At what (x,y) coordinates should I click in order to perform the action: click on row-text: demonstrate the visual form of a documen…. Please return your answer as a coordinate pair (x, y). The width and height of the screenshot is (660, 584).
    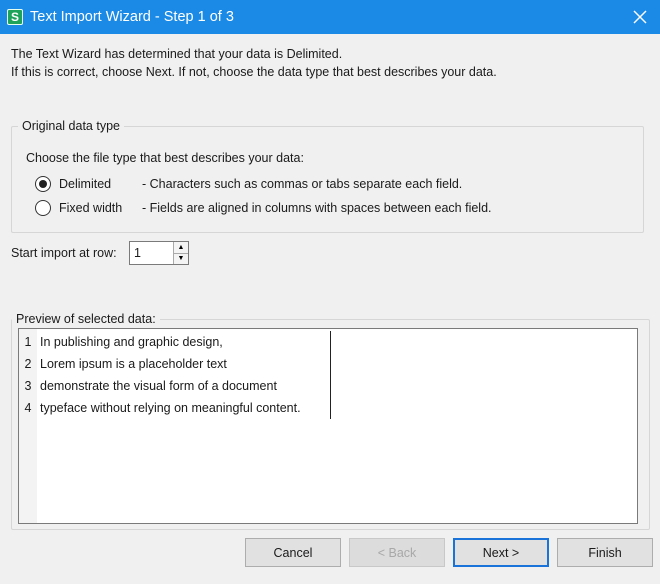
    Looking at the image, I should click on (158, 386).